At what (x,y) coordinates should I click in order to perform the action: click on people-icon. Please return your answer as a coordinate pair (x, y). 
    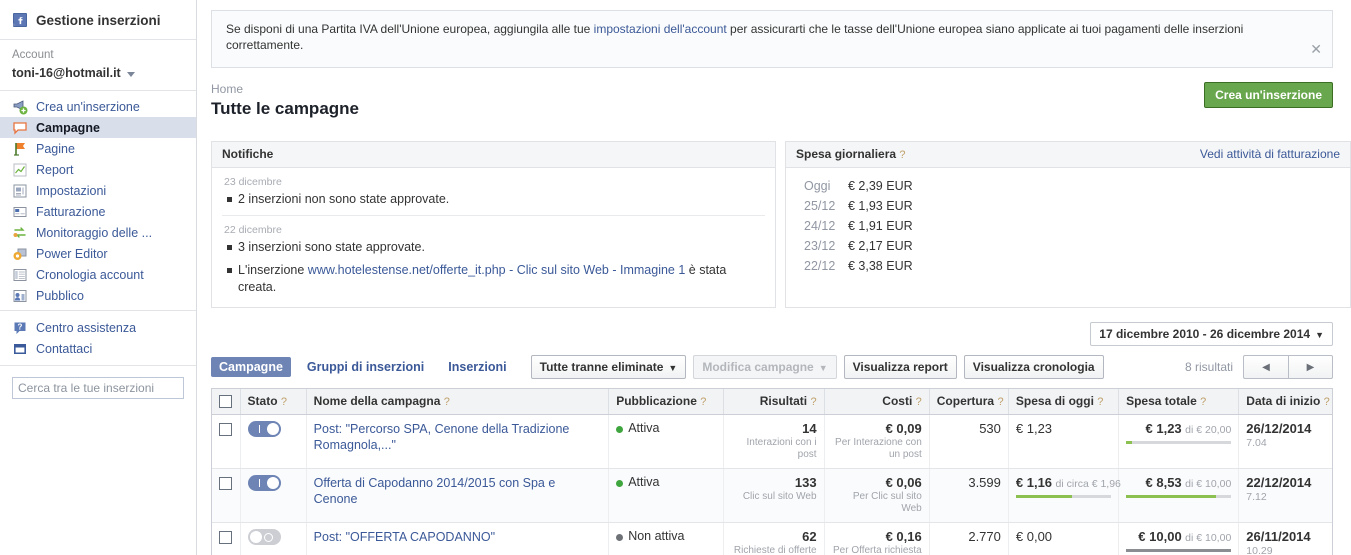
    Looking at the image, I should click on (20, 296).